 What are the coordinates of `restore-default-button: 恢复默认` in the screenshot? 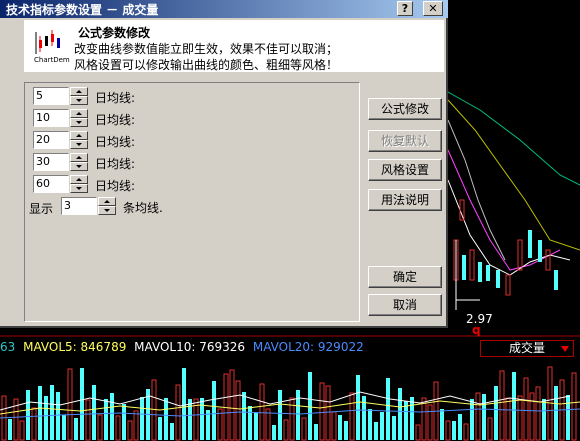 It's located at (405, 141).